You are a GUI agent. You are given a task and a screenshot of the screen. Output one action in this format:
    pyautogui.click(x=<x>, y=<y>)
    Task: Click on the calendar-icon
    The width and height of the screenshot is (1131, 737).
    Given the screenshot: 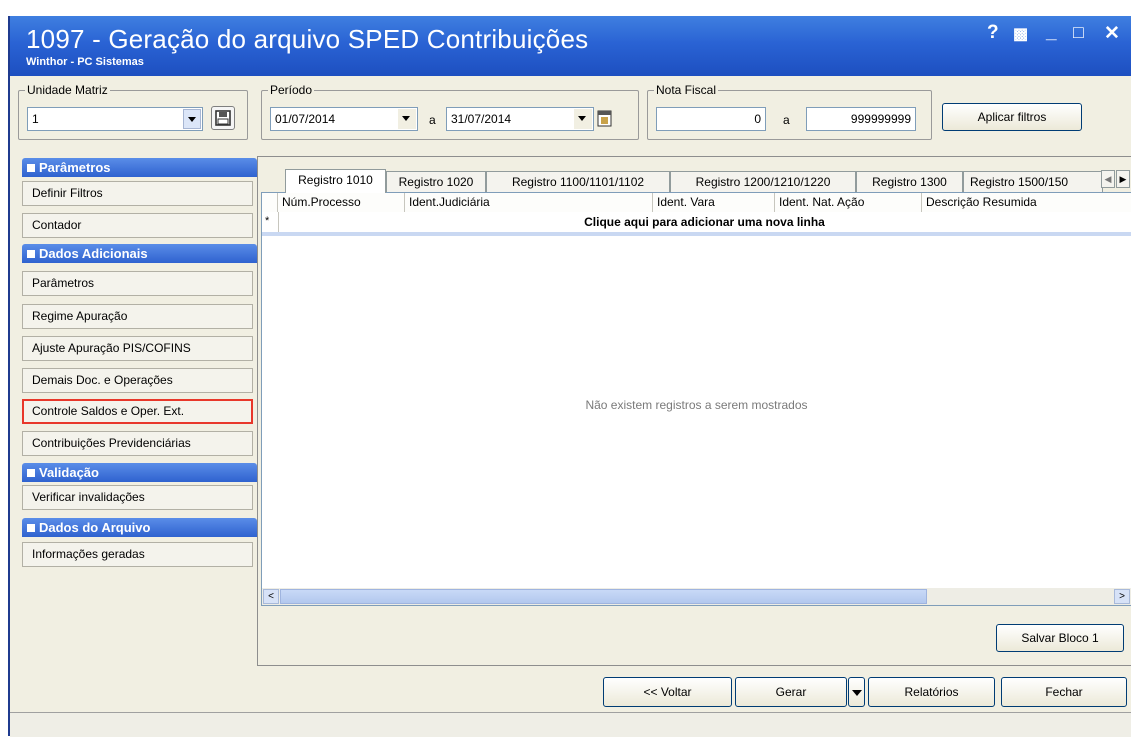 What is the action you would take?
    pyautogui.click(x=605, y=118)
    